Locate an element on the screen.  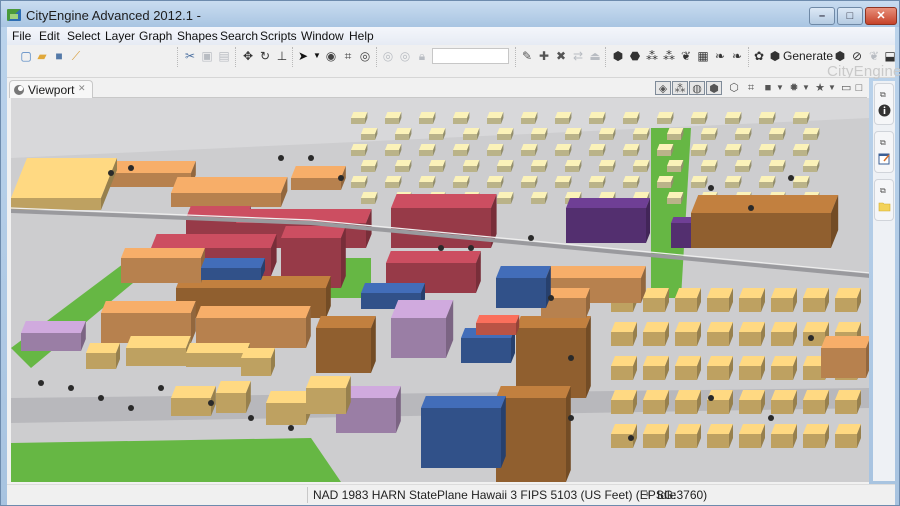
graph-h-icon: ❧ is located at coordinates (737, 56).